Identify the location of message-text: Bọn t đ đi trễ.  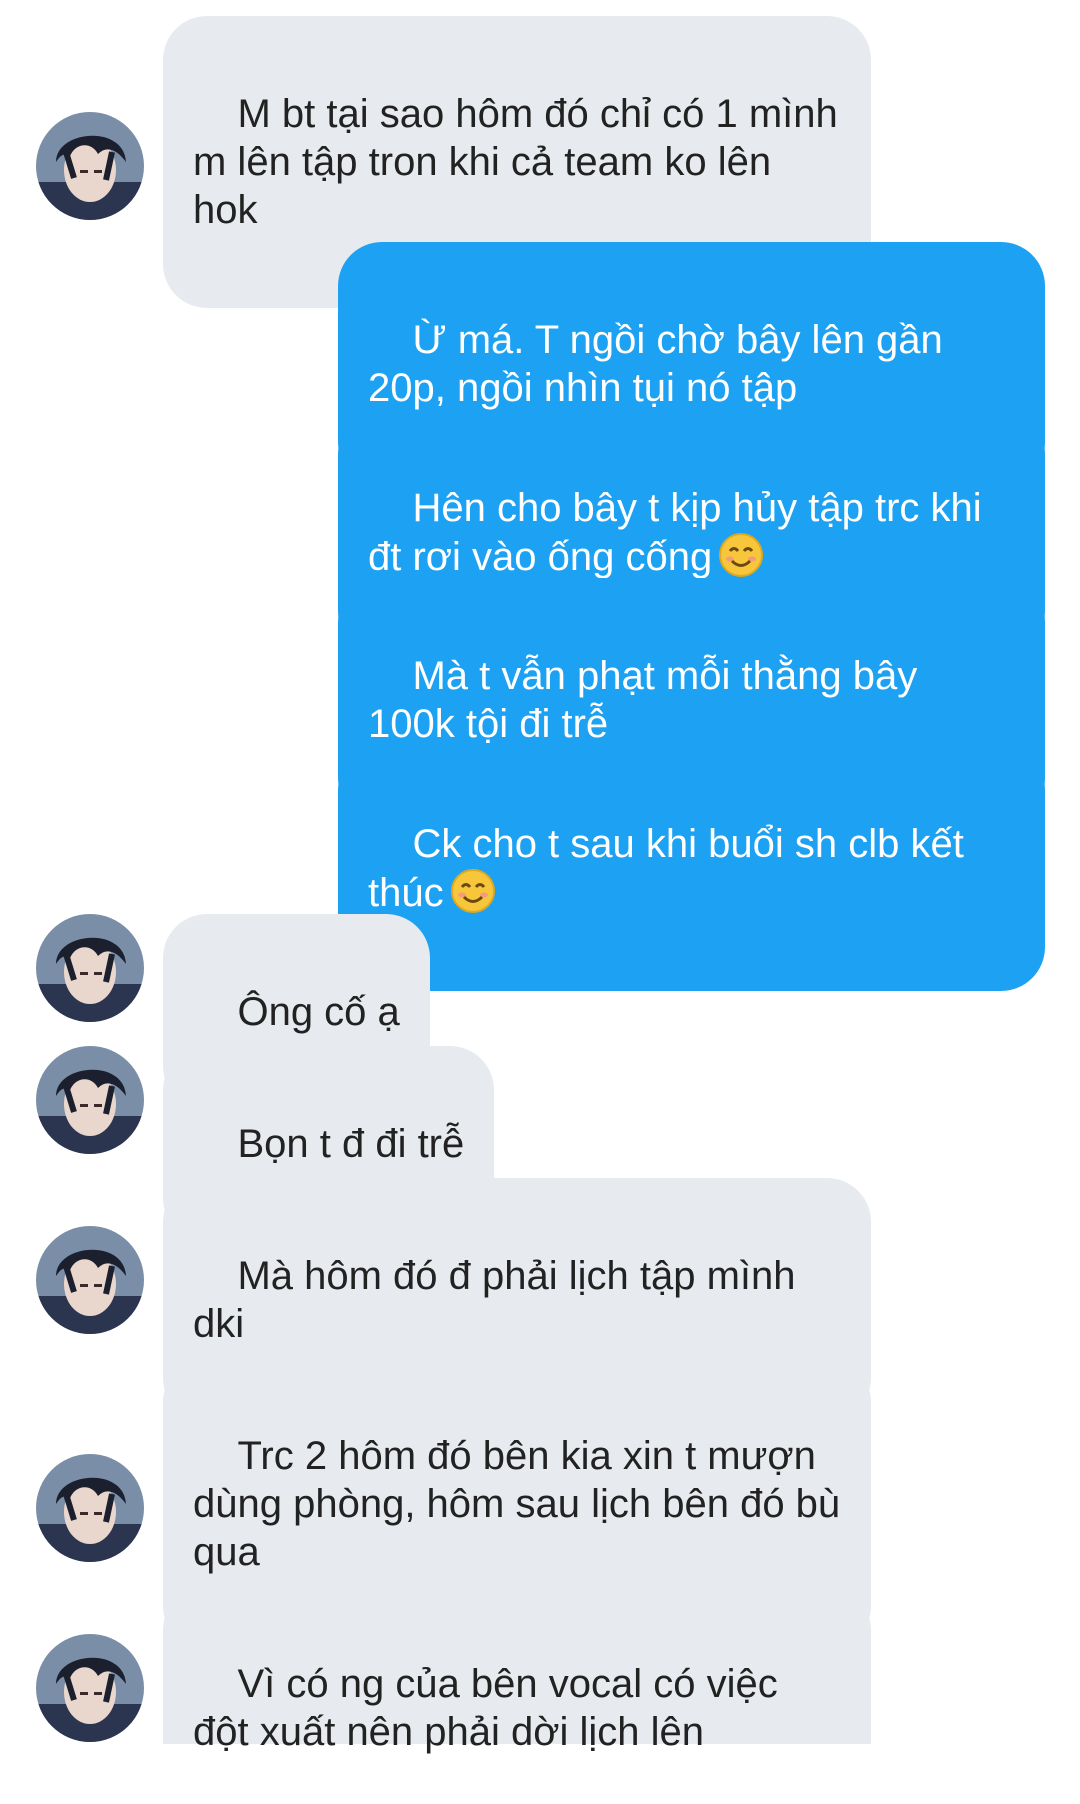
(351, 1144).